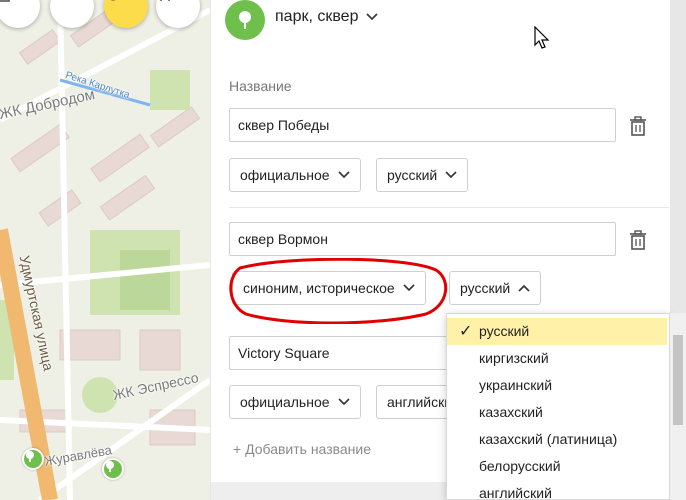 The height and width of the screenshot is (500, 686). Describe the element at coordinates (524, 288) in the screenshot. I see `chevron-up-icon` at that location.